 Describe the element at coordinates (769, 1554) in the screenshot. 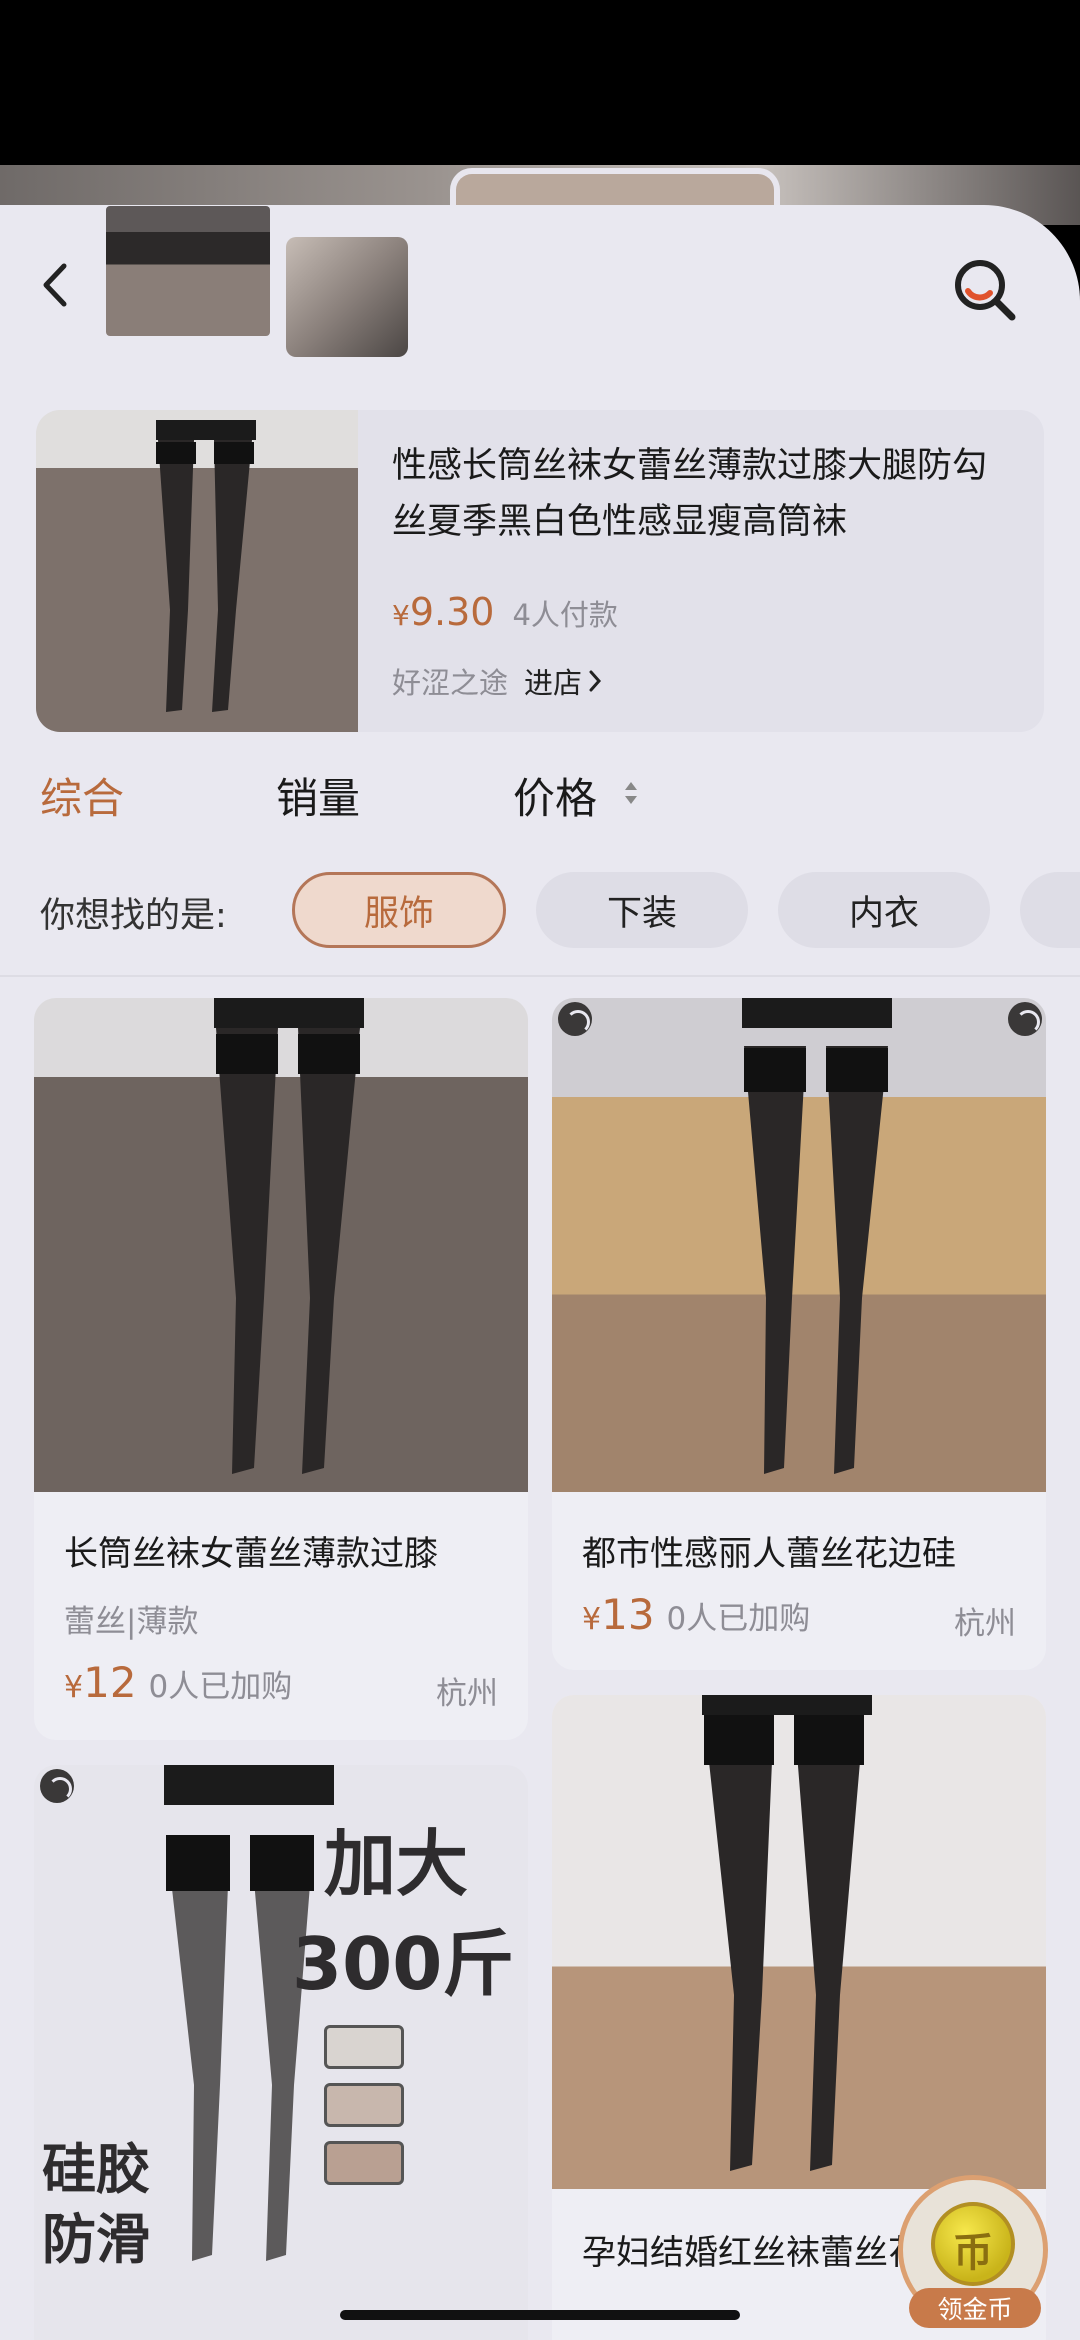

I see `result-title-2: 都市性感丽人蕾丝花边硅` at that location.